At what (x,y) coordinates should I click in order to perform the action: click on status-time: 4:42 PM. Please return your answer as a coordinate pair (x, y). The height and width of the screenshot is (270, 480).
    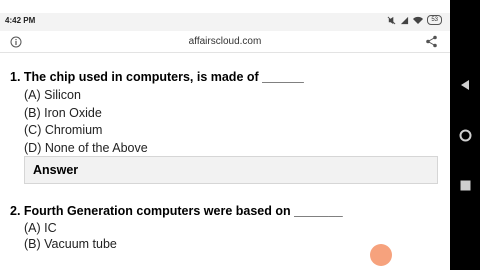
    Looking at the image, I should click on (20, 20).